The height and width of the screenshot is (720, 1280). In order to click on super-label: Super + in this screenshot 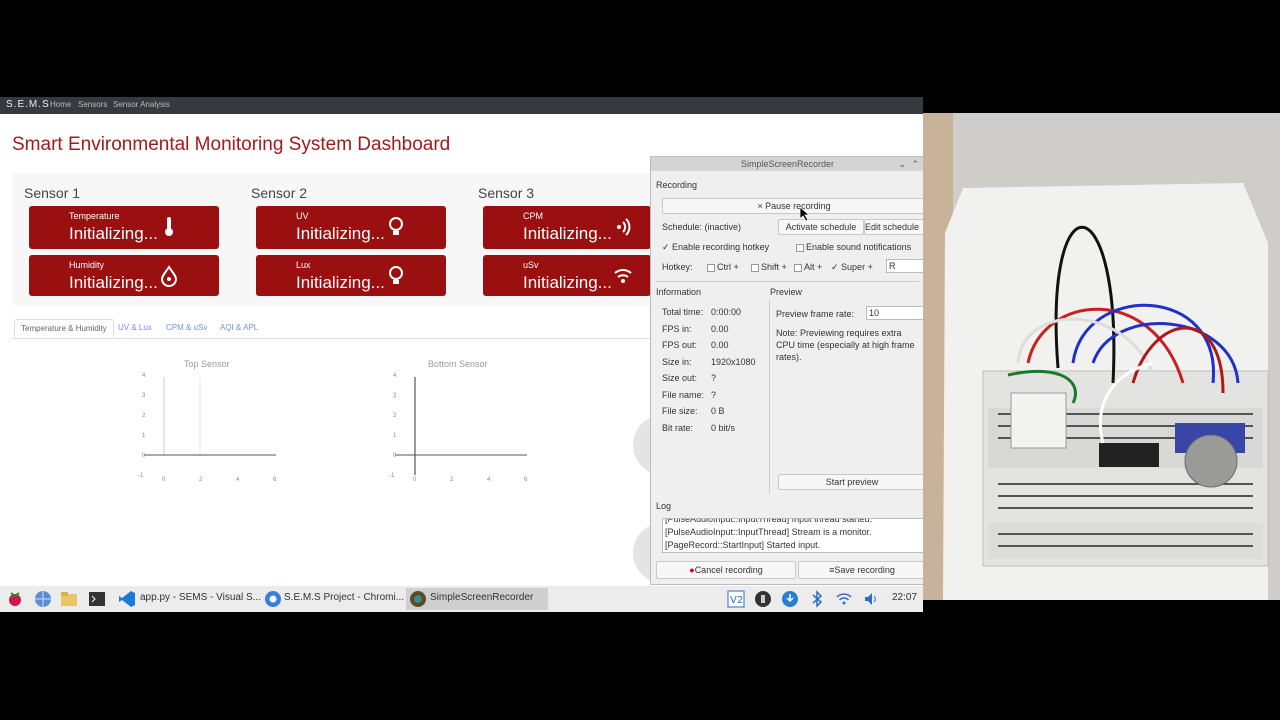, I will do `click(857, 267)`.